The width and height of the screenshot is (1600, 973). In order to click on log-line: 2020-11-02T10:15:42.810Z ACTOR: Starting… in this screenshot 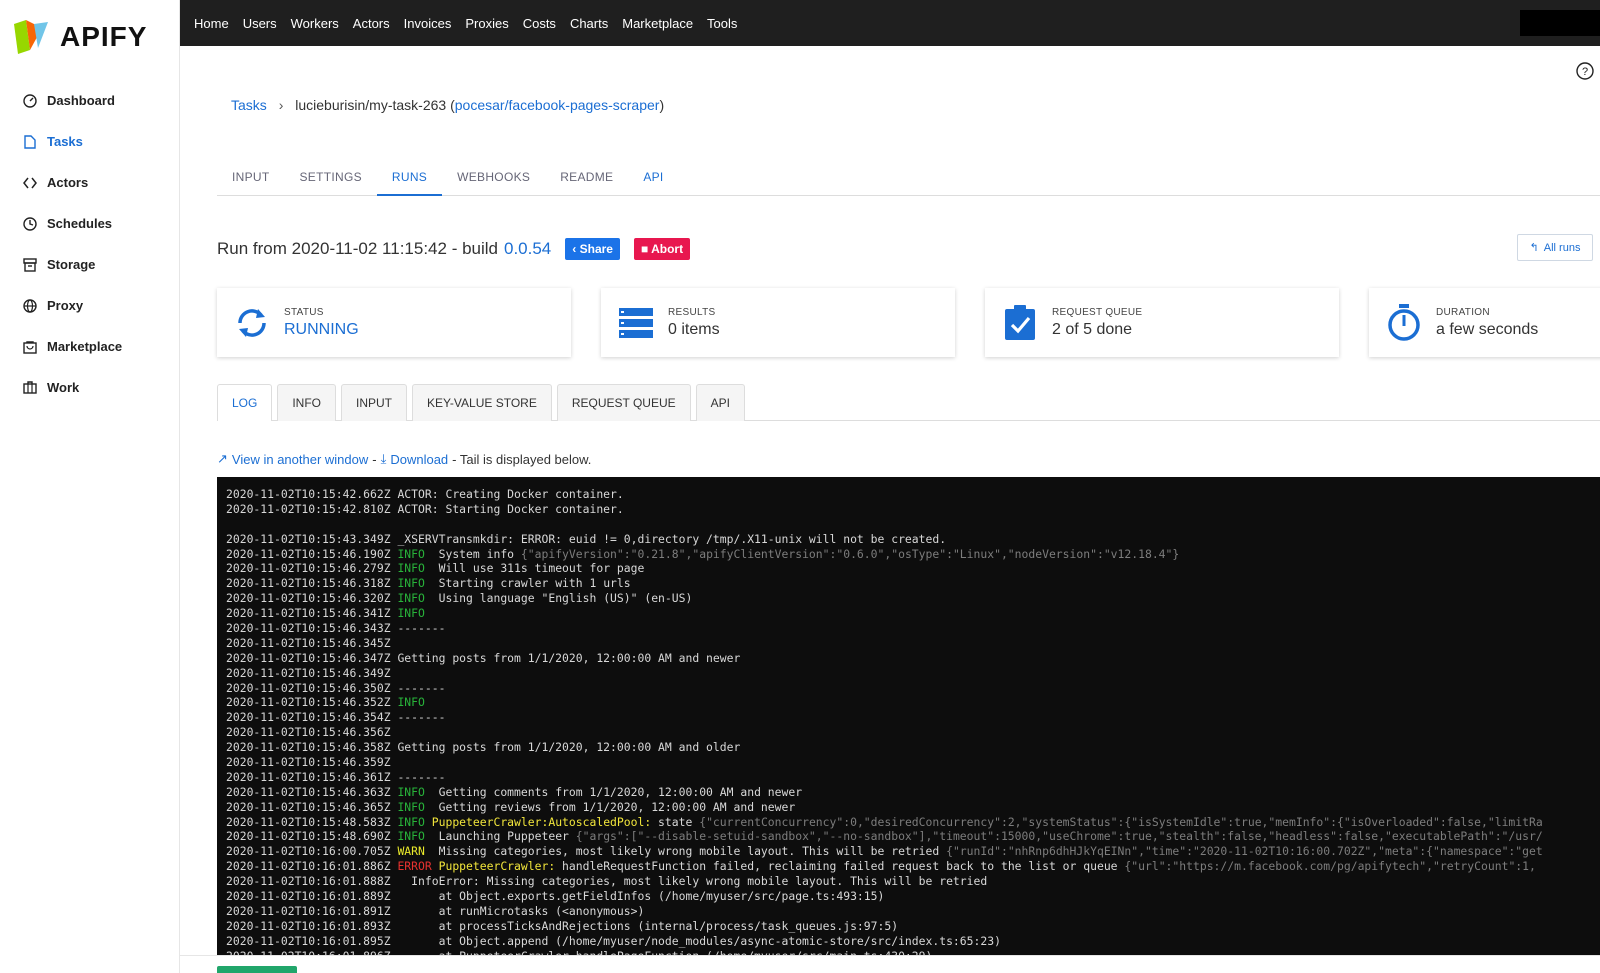, I will do `click(913, 509)`.